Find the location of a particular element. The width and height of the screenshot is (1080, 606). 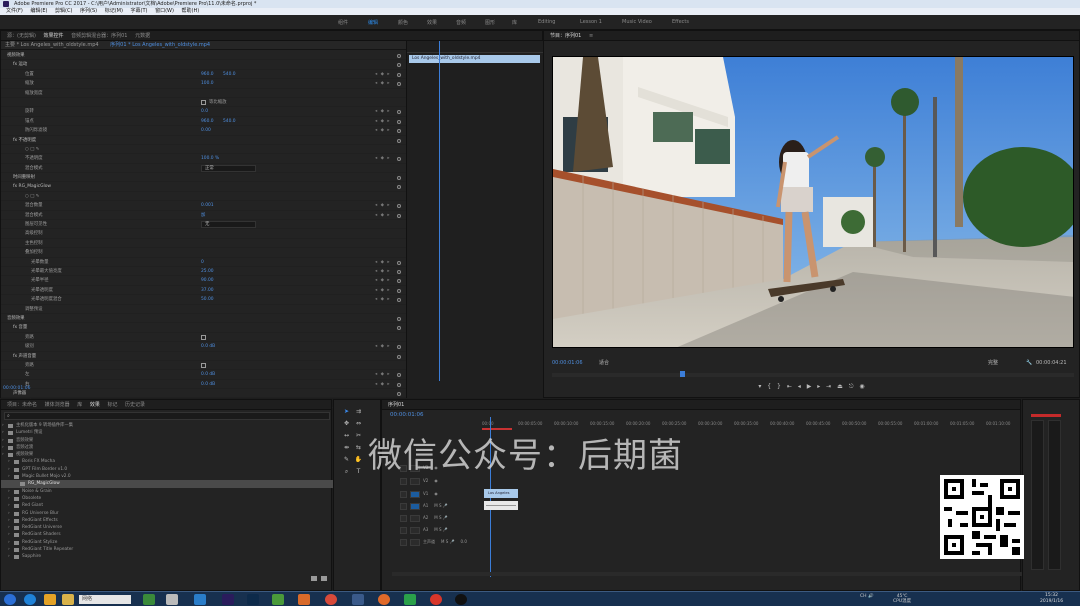

tab-source: 源：(无剪辑) is located at coordinates (21, 35).